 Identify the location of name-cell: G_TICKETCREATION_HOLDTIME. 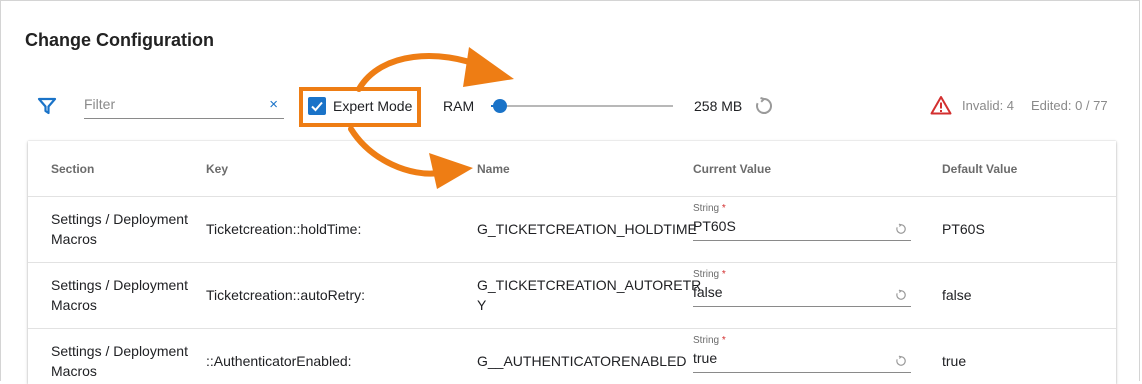
(587, 229).